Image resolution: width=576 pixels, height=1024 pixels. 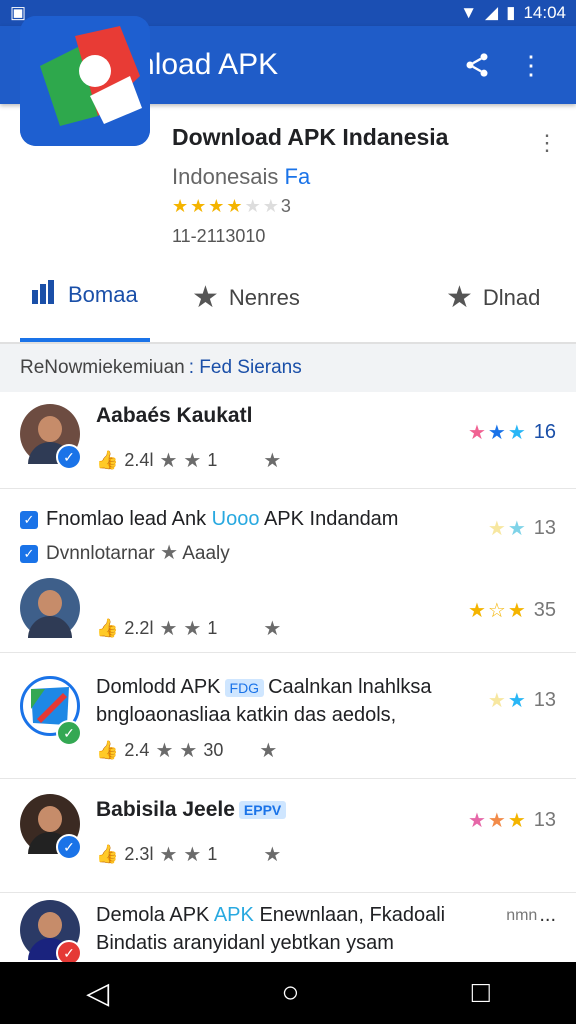 I want to click on signal-icon: ◢, so click(x=492, y=12).